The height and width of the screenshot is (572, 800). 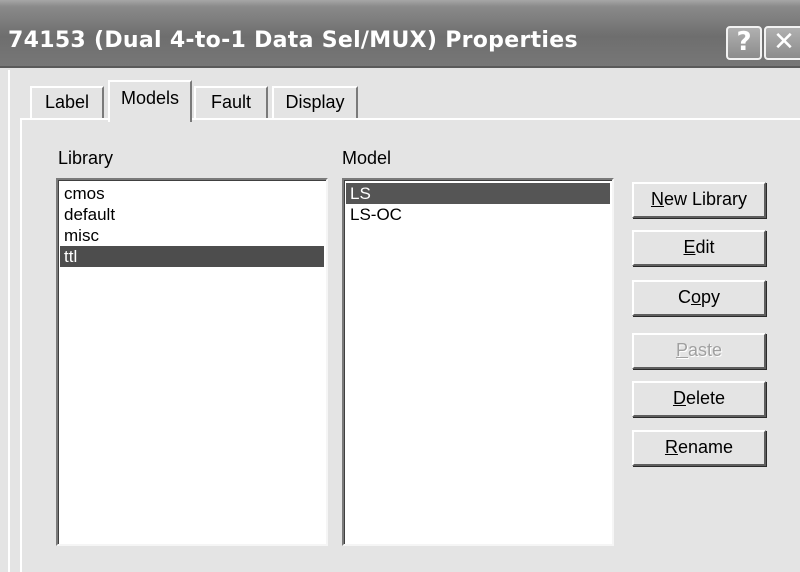 I want to click on edit-button: Edit, so click(x=699, y=248).